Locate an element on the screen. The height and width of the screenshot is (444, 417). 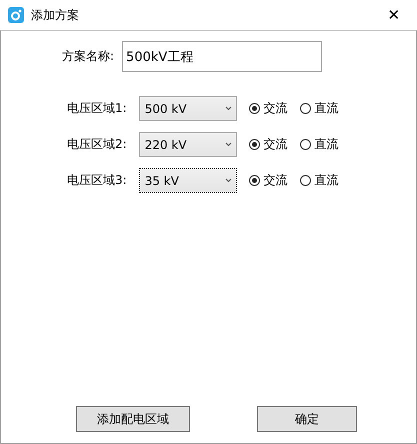
window-title: 添加方案 is located at coordinates (55, 15).